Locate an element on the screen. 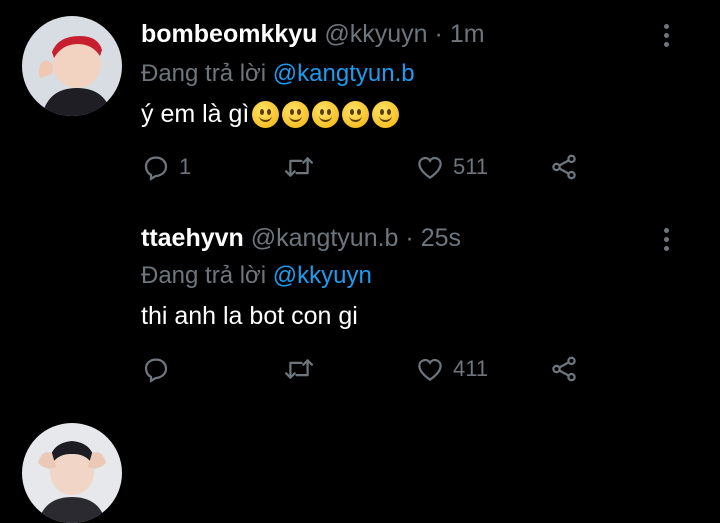 The height and width of the screenshot is (523, 720). tweet-header: ttaehyvn @kangtyun.b · 25s is located at coordinates (301, 238).